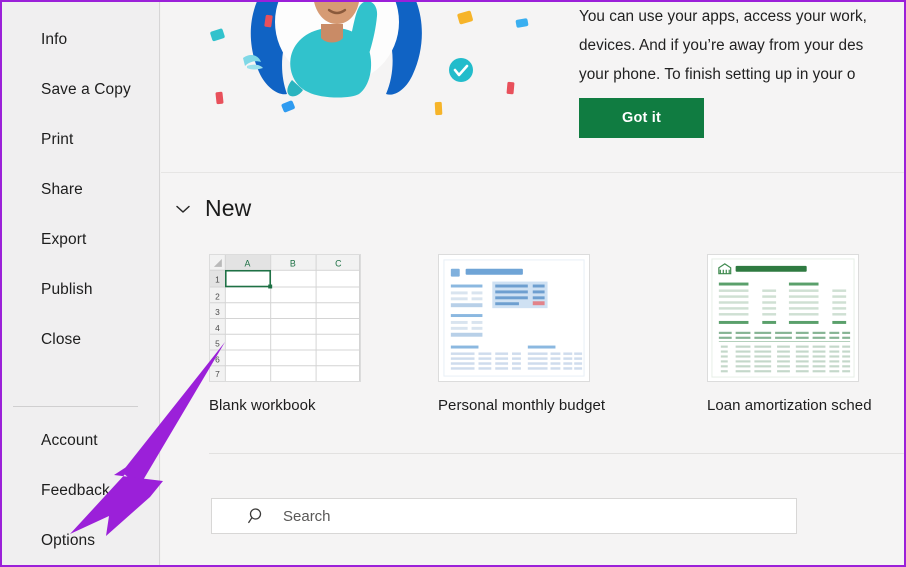 The width and height of the screenshot is (906, 567). I want to click on svg-text: A, so click(248, 263).